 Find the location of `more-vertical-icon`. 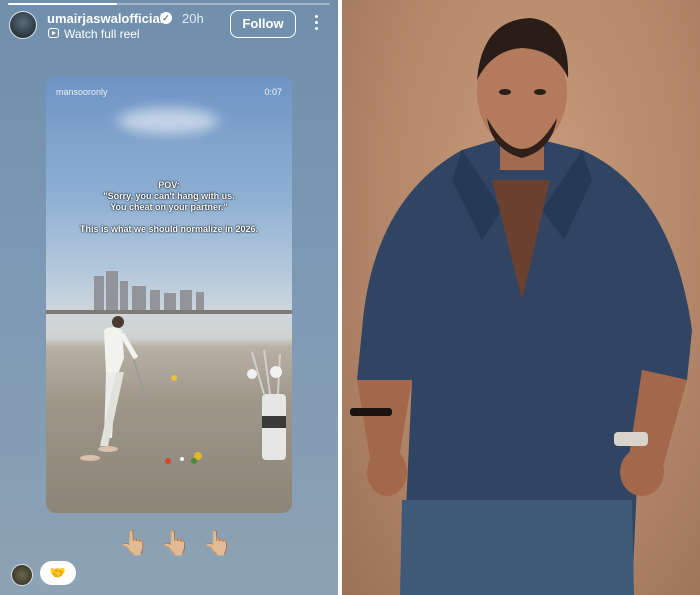

more-vertical-icon is located at coordinates (317, 23).